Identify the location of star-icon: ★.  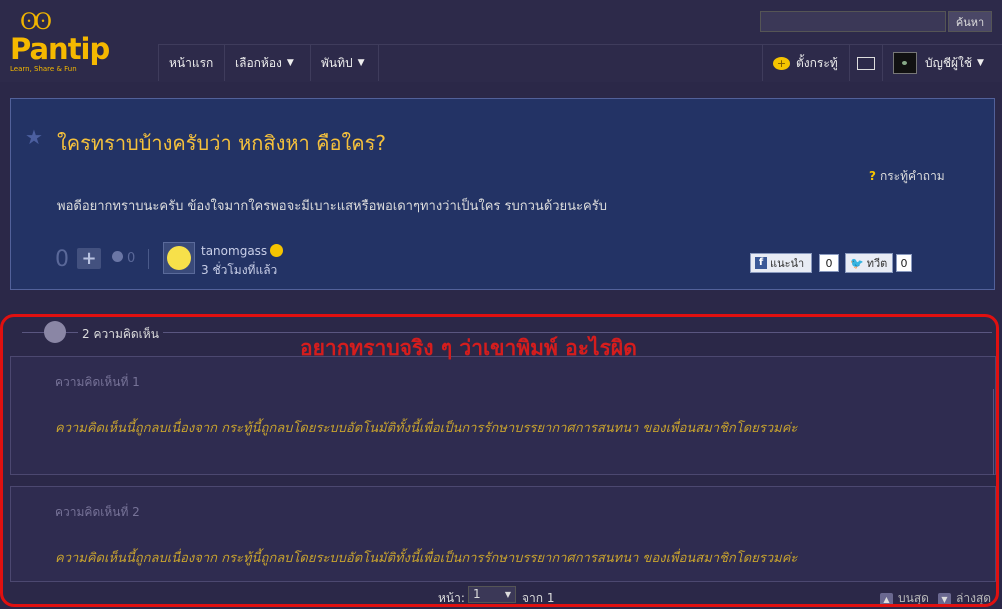
(34, 137).